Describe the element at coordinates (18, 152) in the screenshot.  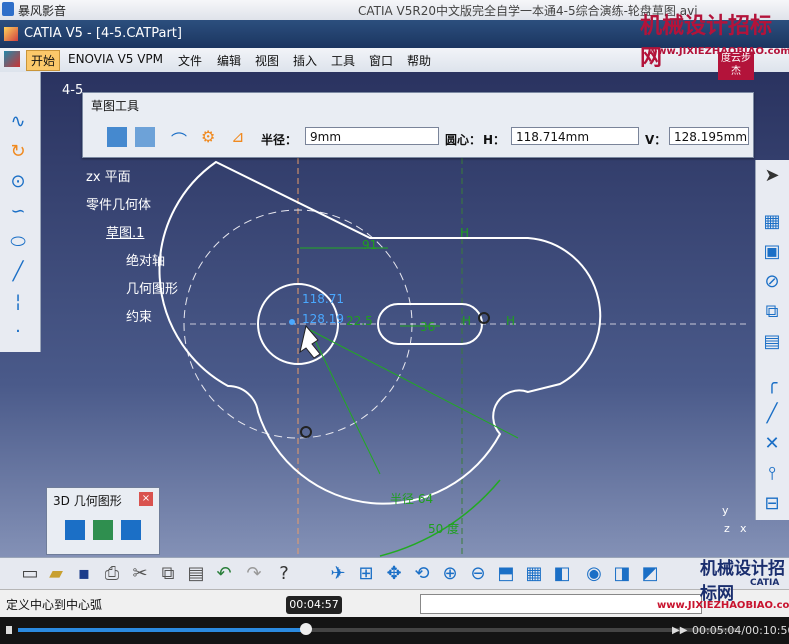
I see `rotate-tool-icon: ↻` at that location.